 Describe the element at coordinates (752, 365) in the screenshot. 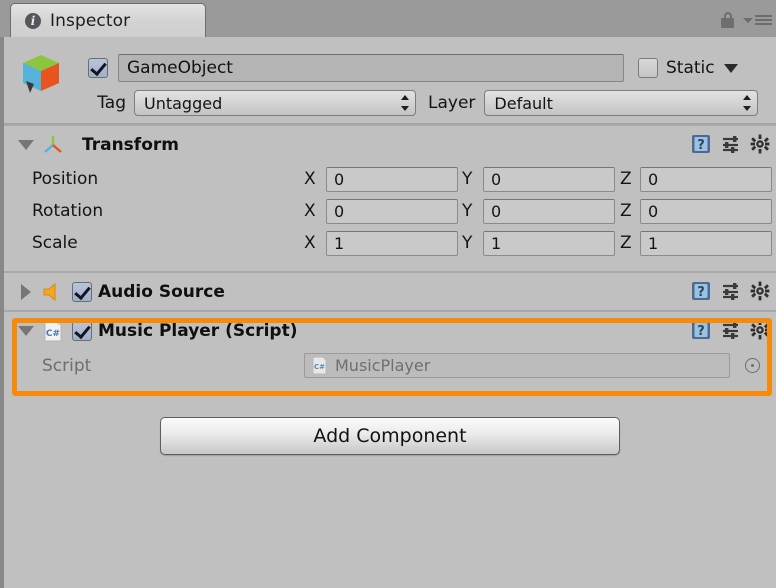

I see `object-picker-icon` at that location.